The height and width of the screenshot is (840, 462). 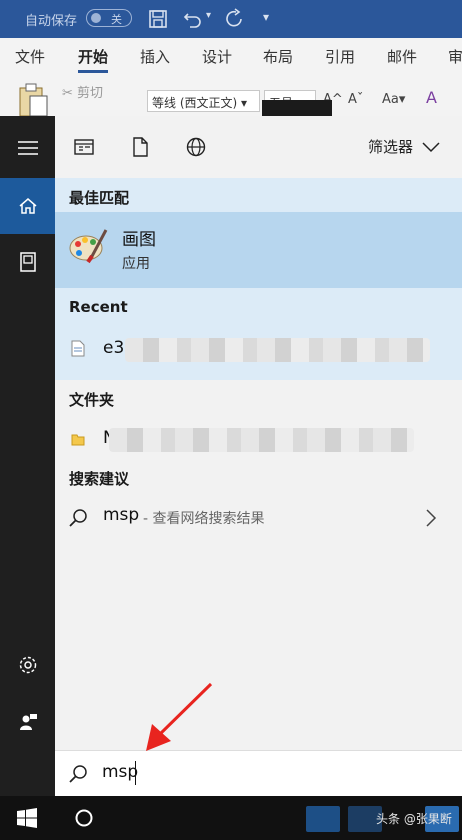 What do you see at coordinates (140, 147) in the screenshot?
I see `documents-filter-icon` at bounding box center [140, 147].